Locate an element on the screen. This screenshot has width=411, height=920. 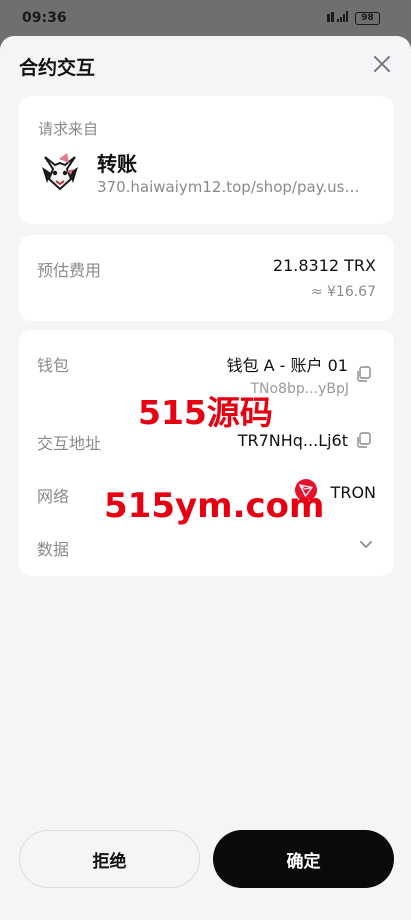
status-time: 09:36 is located at coordinates (44, 18).